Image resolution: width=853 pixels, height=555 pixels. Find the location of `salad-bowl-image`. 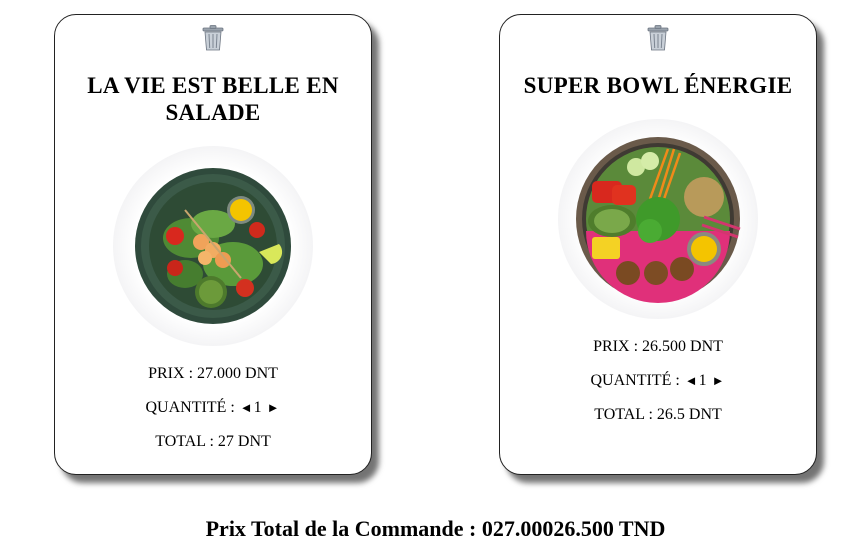

salad-bowl-image is located at coordinates (213, 246).